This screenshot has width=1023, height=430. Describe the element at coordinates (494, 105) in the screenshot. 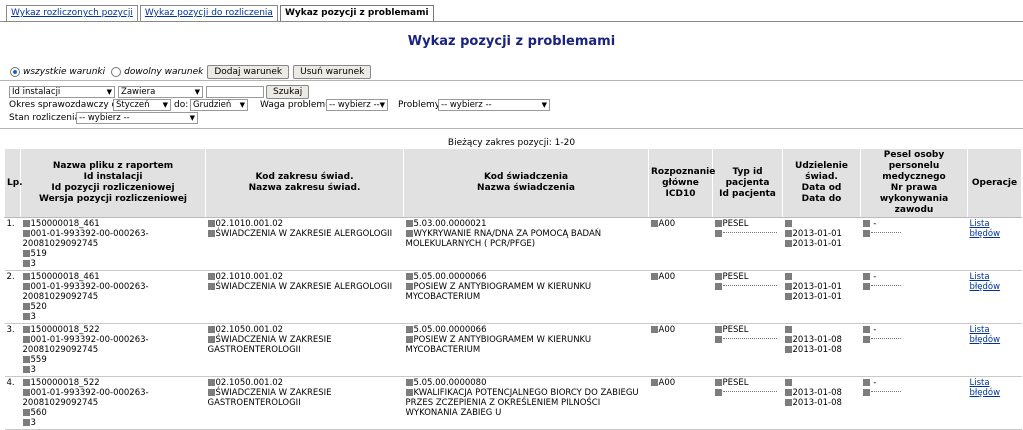

I see `problems-select: -- wybierz -- ▼` at that location.